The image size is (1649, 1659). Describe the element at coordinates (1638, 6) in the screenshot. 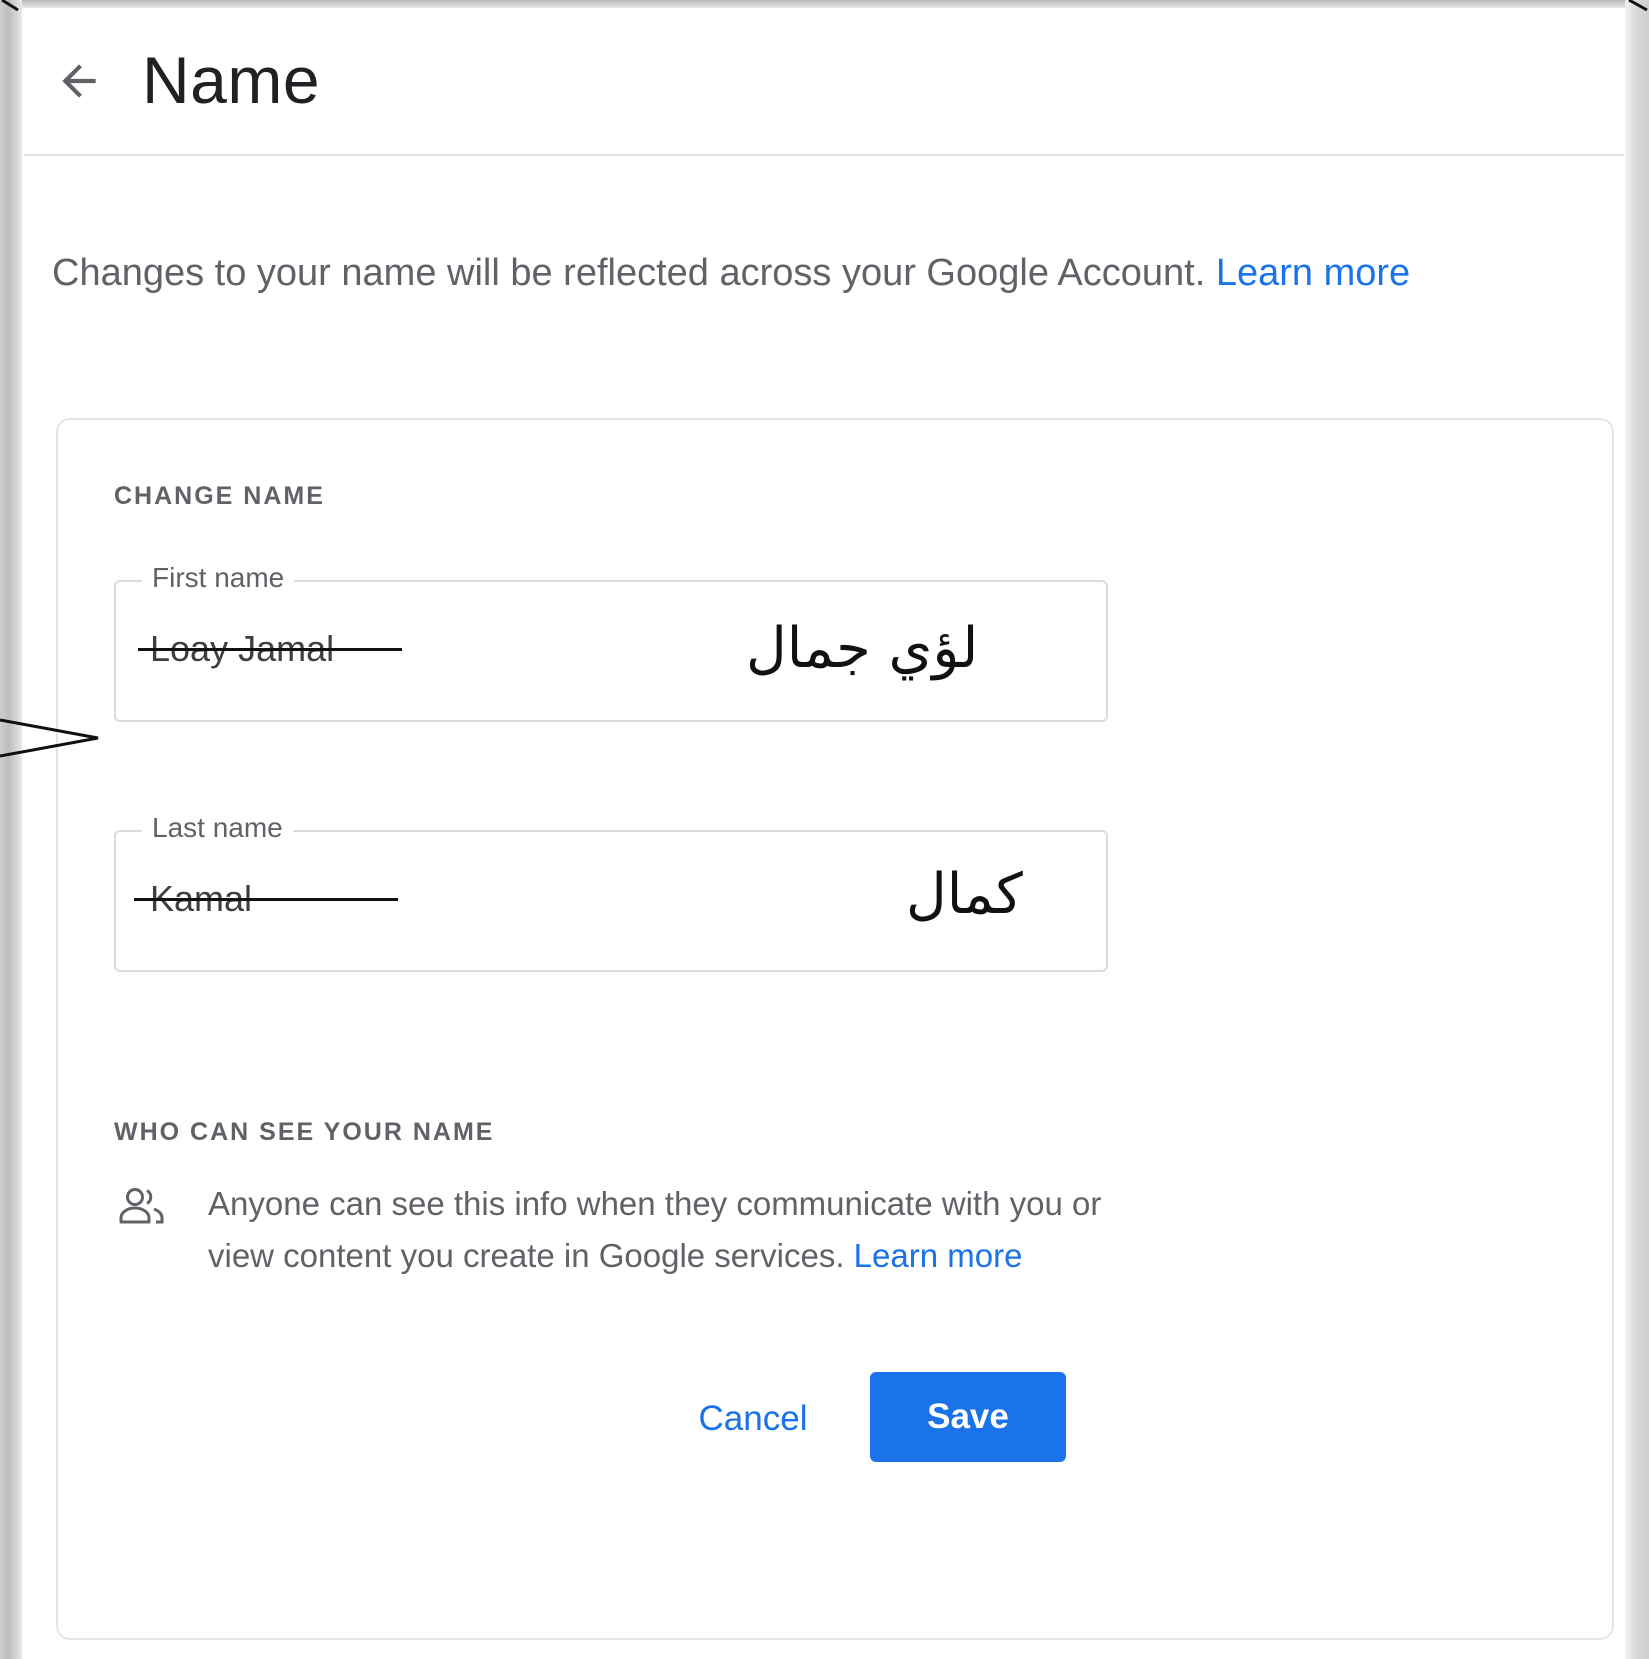

I see `hand-drawn-corner-mark-right` at that location.